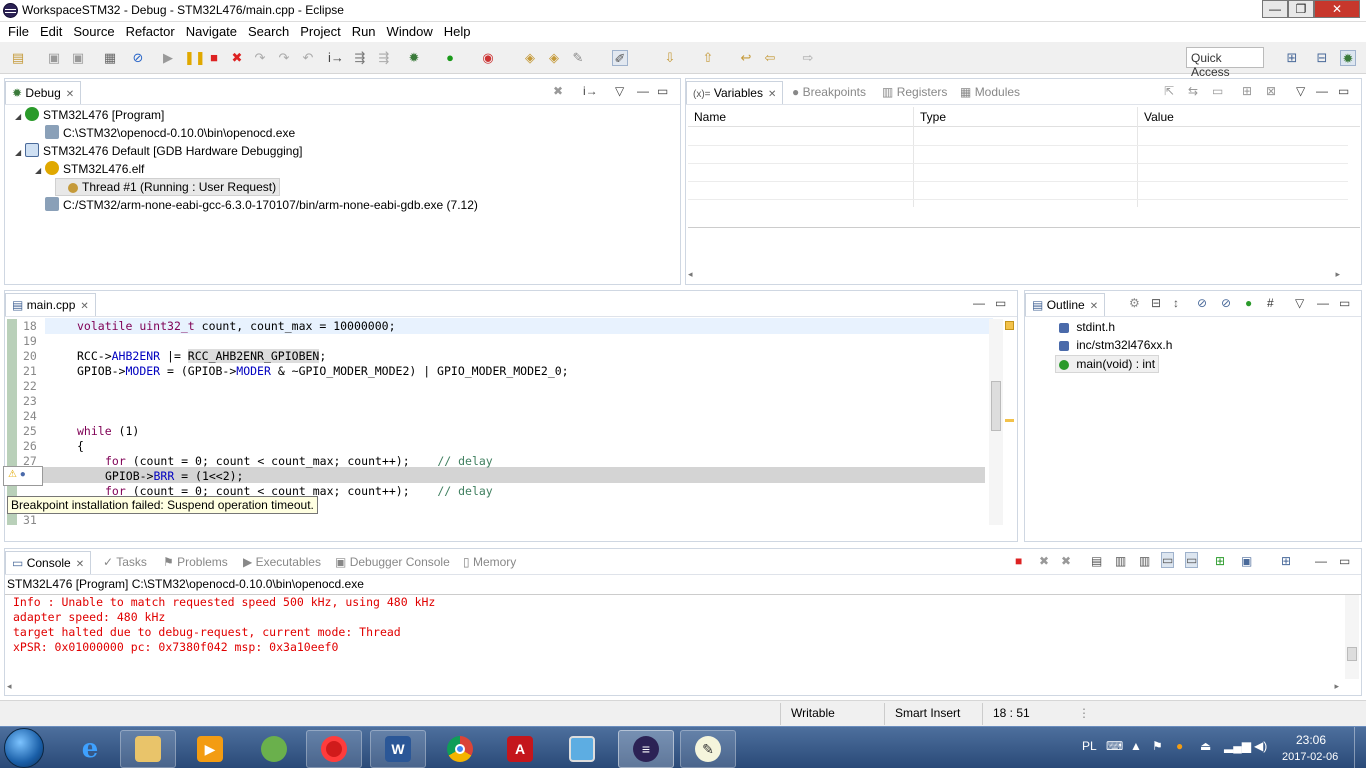 The width and height of the screenshot is (1366, 768). Describe the element at coordinates (582, 749) in the screenshot. I see `taskbar-photos` at that location.